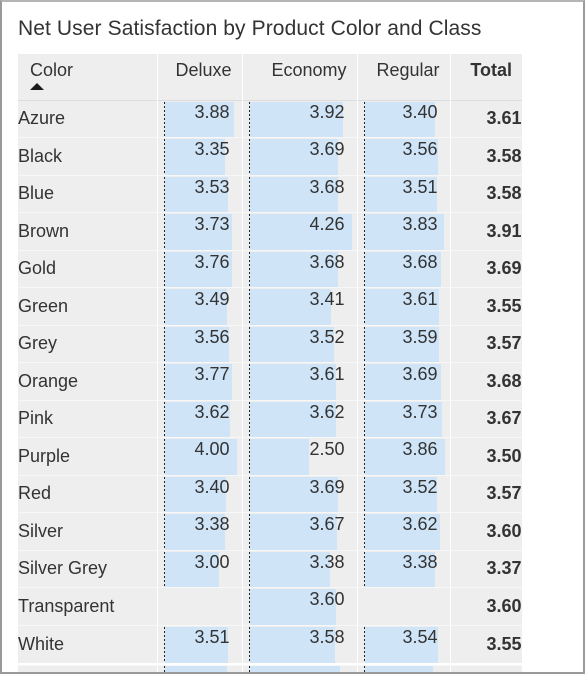 The width and height of the screenshot is (585, 674). I want to click on row-header-color: Green, so click(88, 306).